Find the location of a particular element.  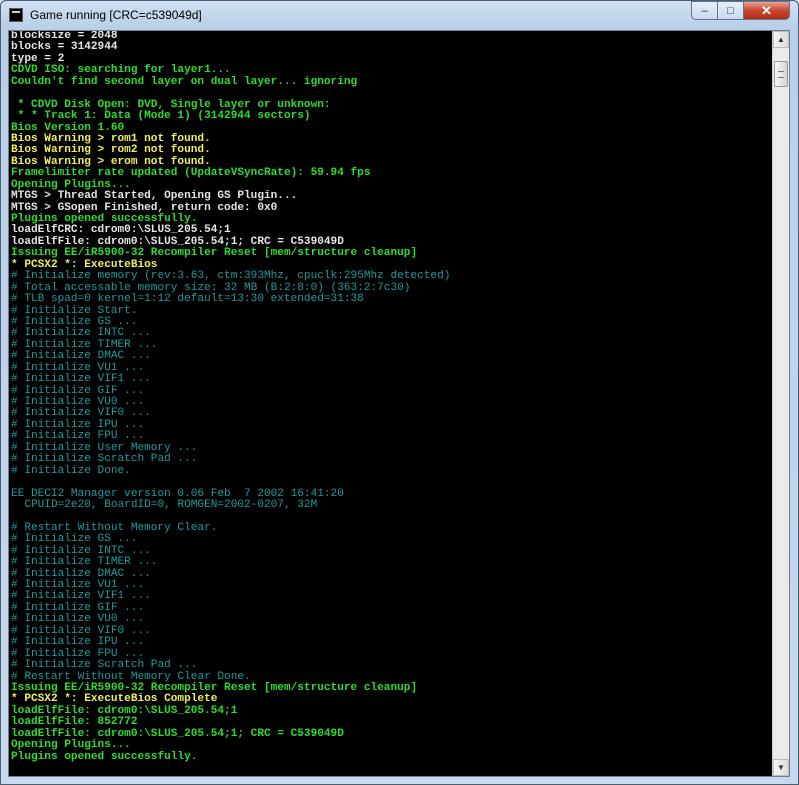

console-line: blocks = 3142944 is located at coordinates (64, 47).